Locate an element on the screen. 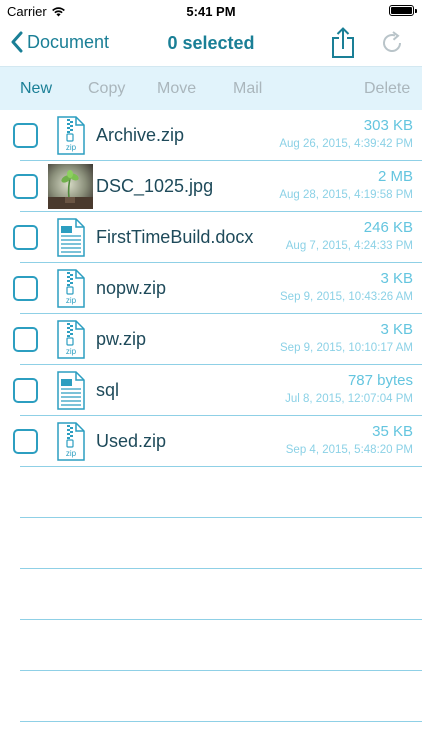 Image resolution: width=422 pixels, height=750 pixels. refresh-icon is located at coordinates (393, 43).